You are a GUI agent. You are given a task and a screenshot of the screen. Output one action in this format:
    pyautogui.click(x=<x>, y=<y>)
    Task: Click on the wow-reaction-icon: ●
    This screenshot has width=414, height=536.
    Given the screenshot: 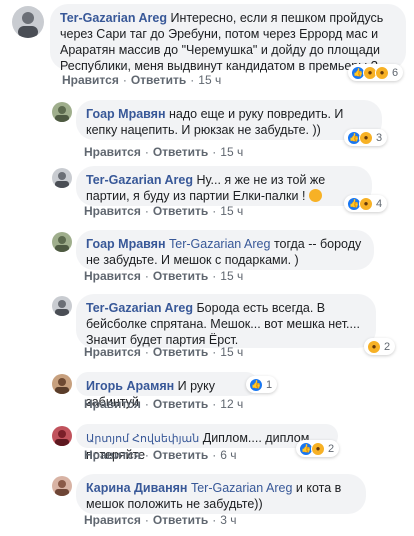 What is the action you would take?
    pyautogui.click(x=382, y=72)
    